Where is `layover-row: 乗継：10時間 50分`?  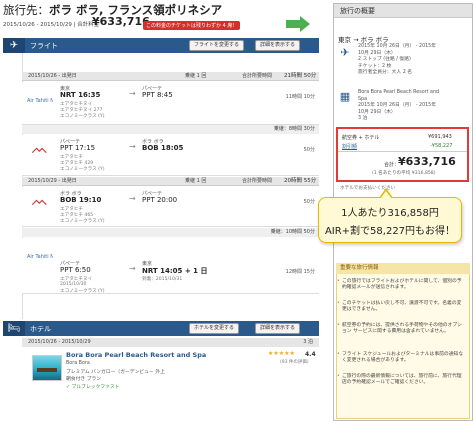
layover-row: 乗継：10時間 50分 is located at coordinates (170, 232).